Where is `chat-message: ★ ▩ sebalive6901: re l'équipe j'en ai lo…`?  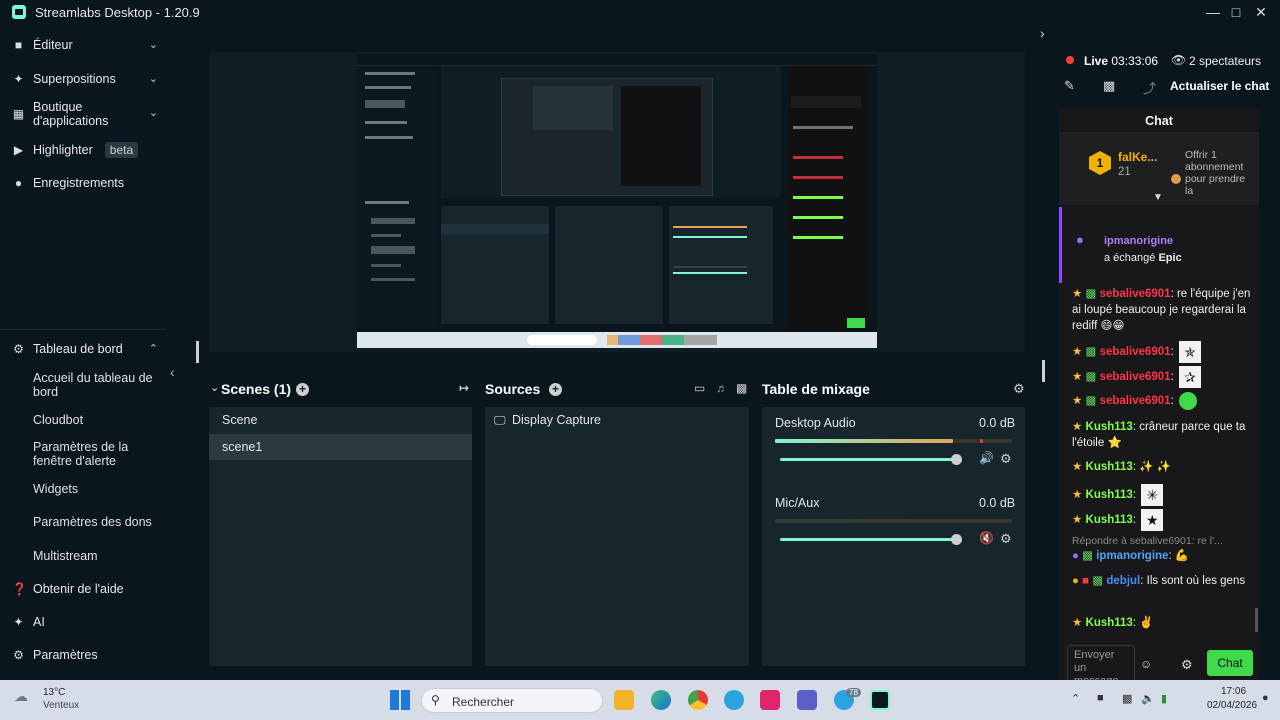 chat-message: ★ ▩ sebalive6901: re l'équipe j'en ai lo… is located at coordinates (1162, 310).